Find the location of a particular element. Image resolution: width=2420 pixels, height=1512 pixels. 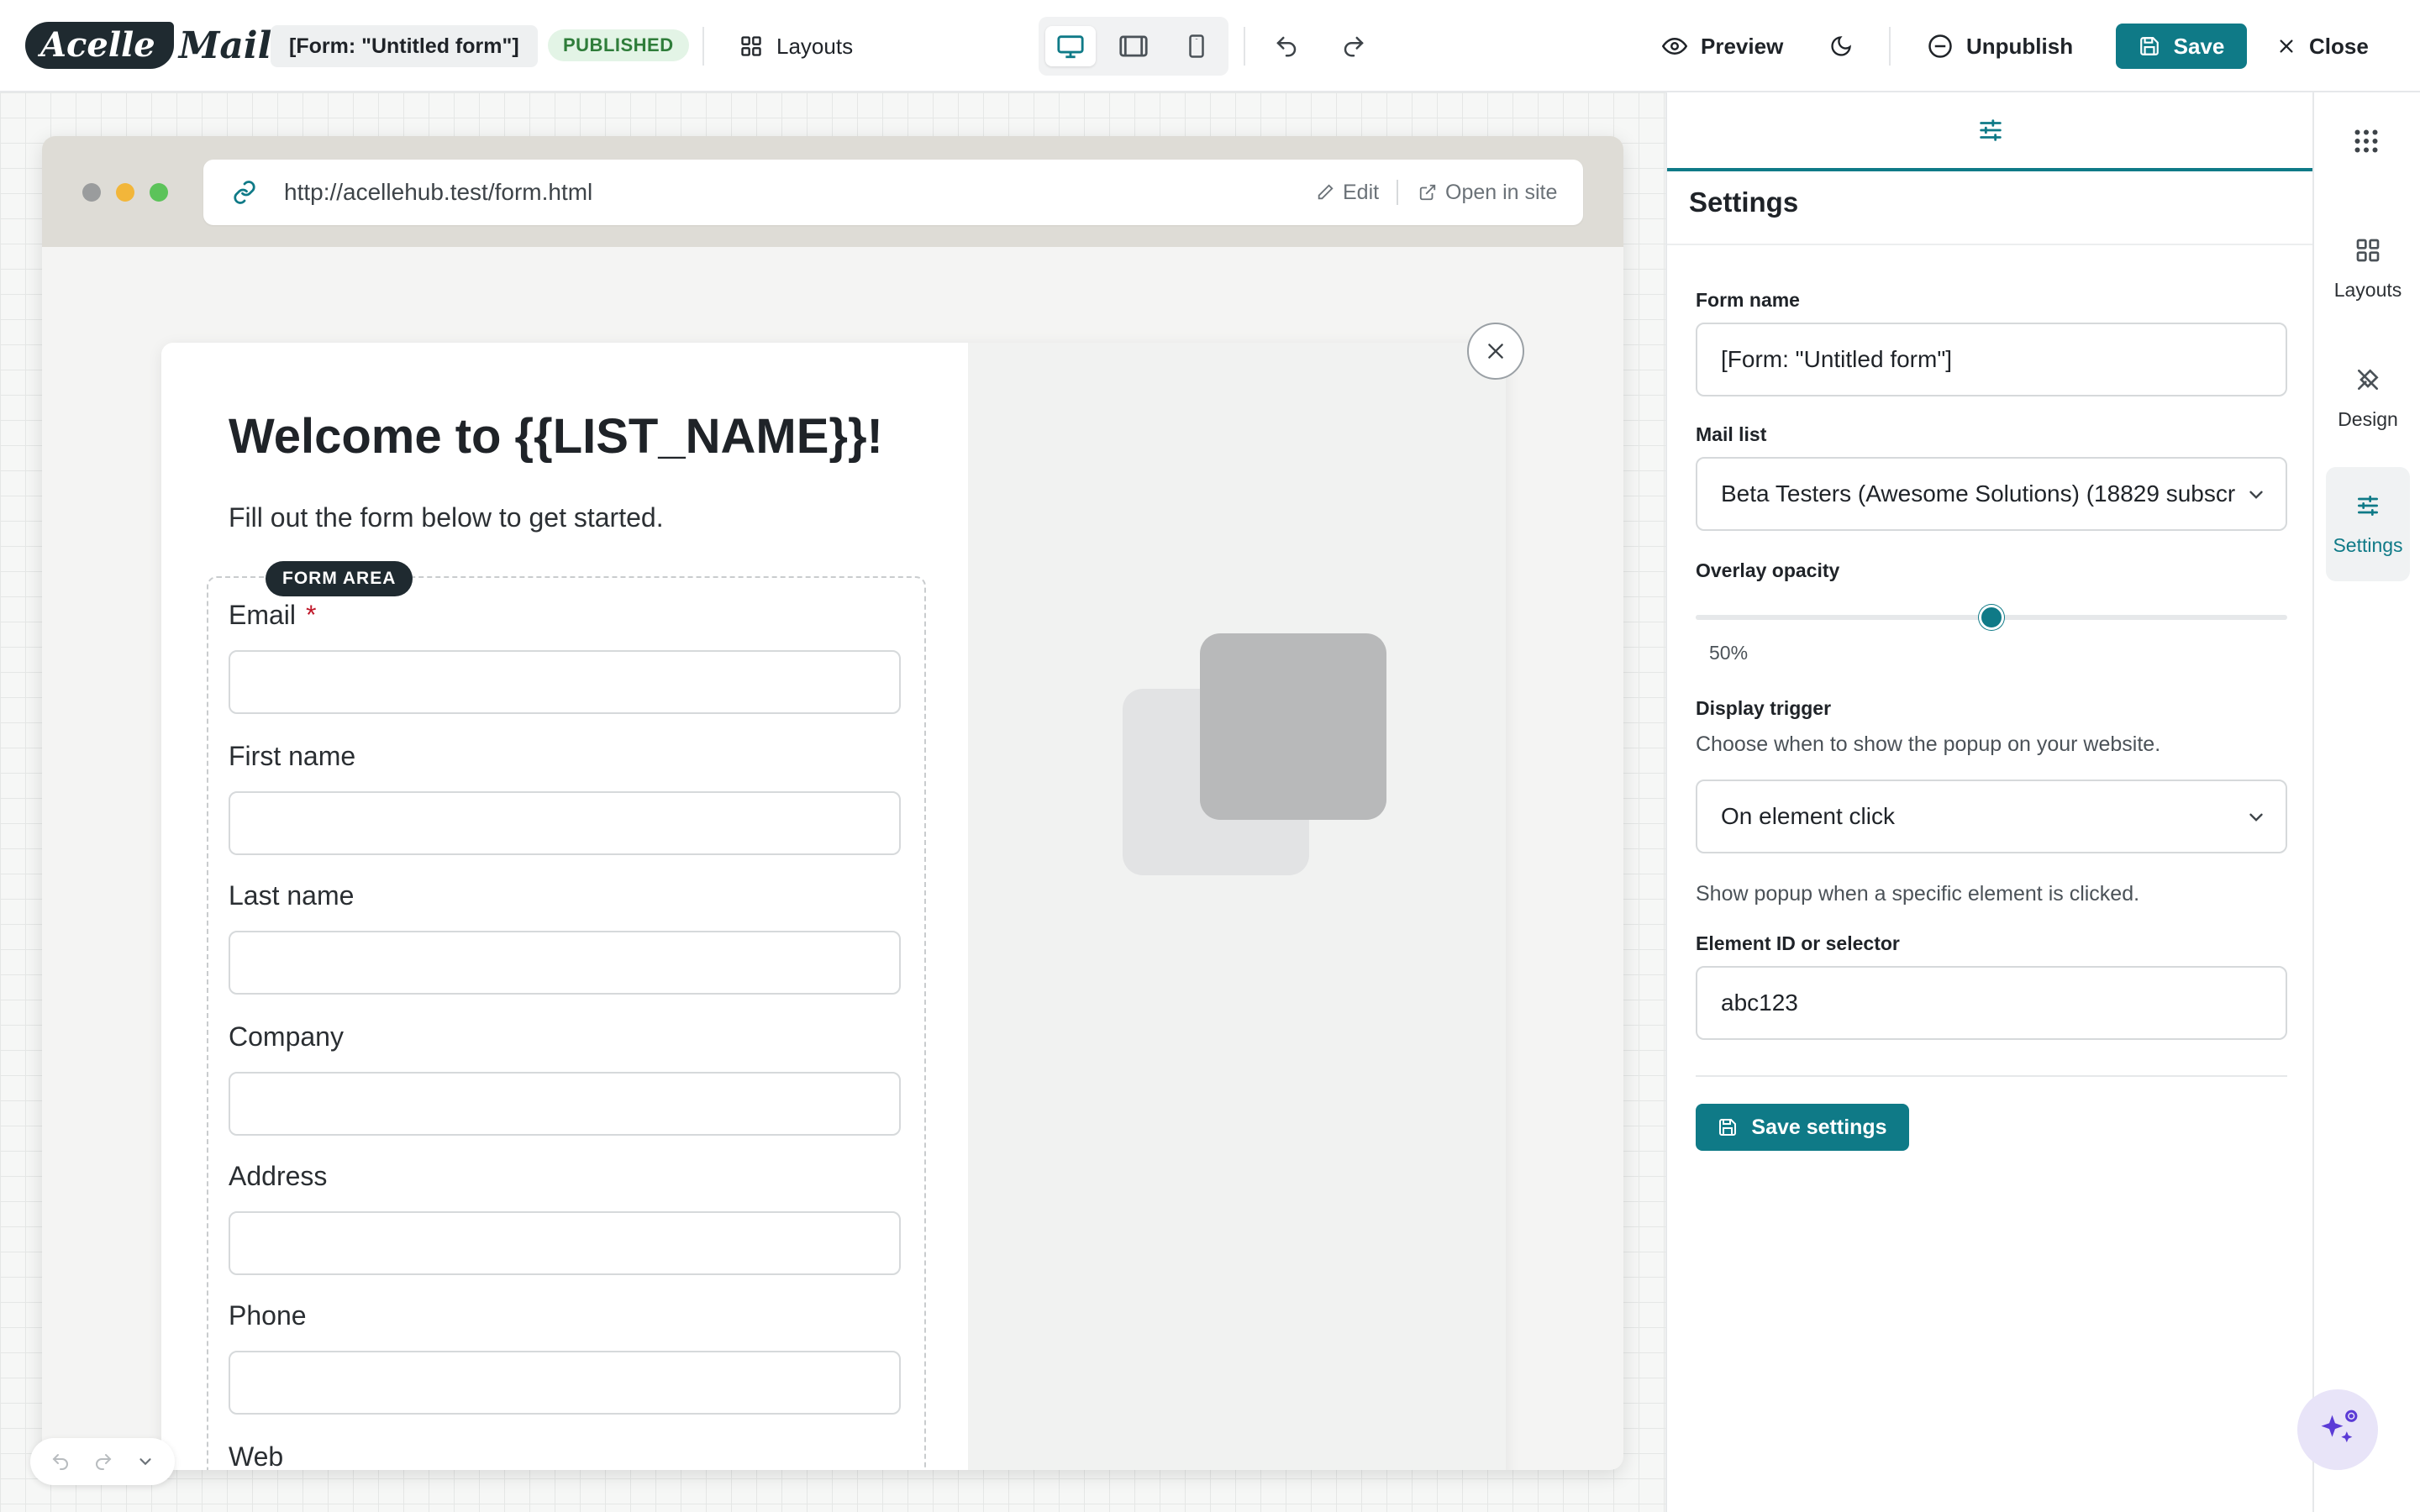

eye-icon is located at coordinates (1675, 46).